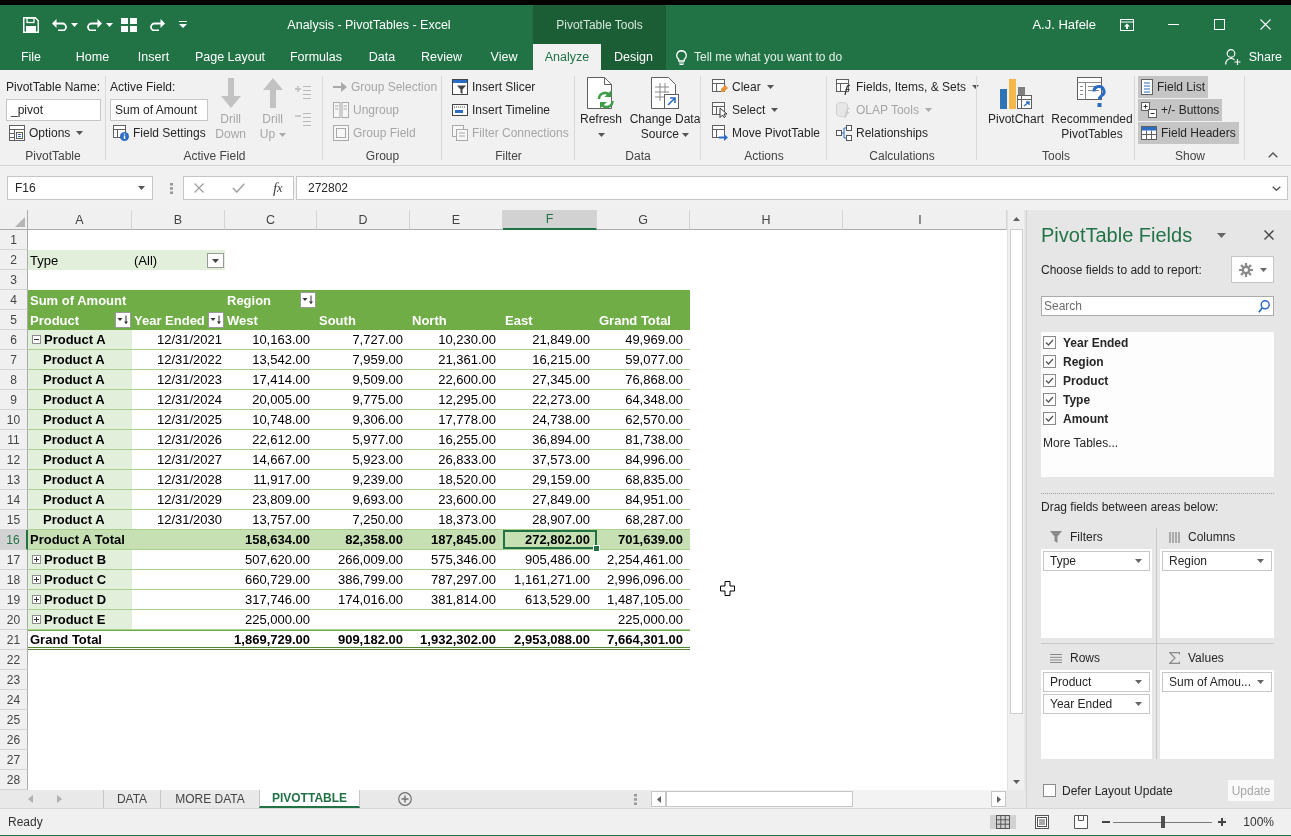 The height and width of the screenshot is (836, 1291). I want to click on row-header: 10, so click(14, 420).